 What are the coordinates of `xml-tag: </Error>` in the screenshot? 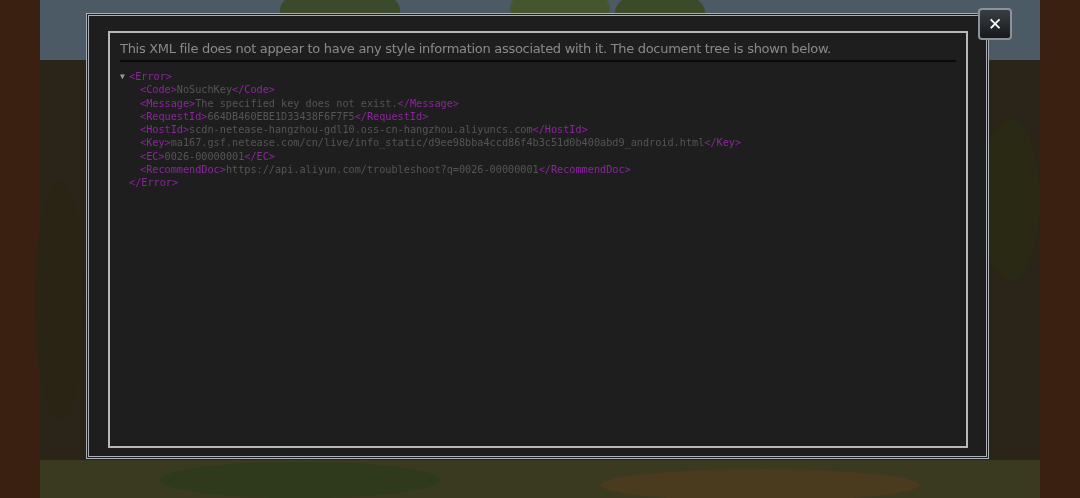 It's located at (154, 183).